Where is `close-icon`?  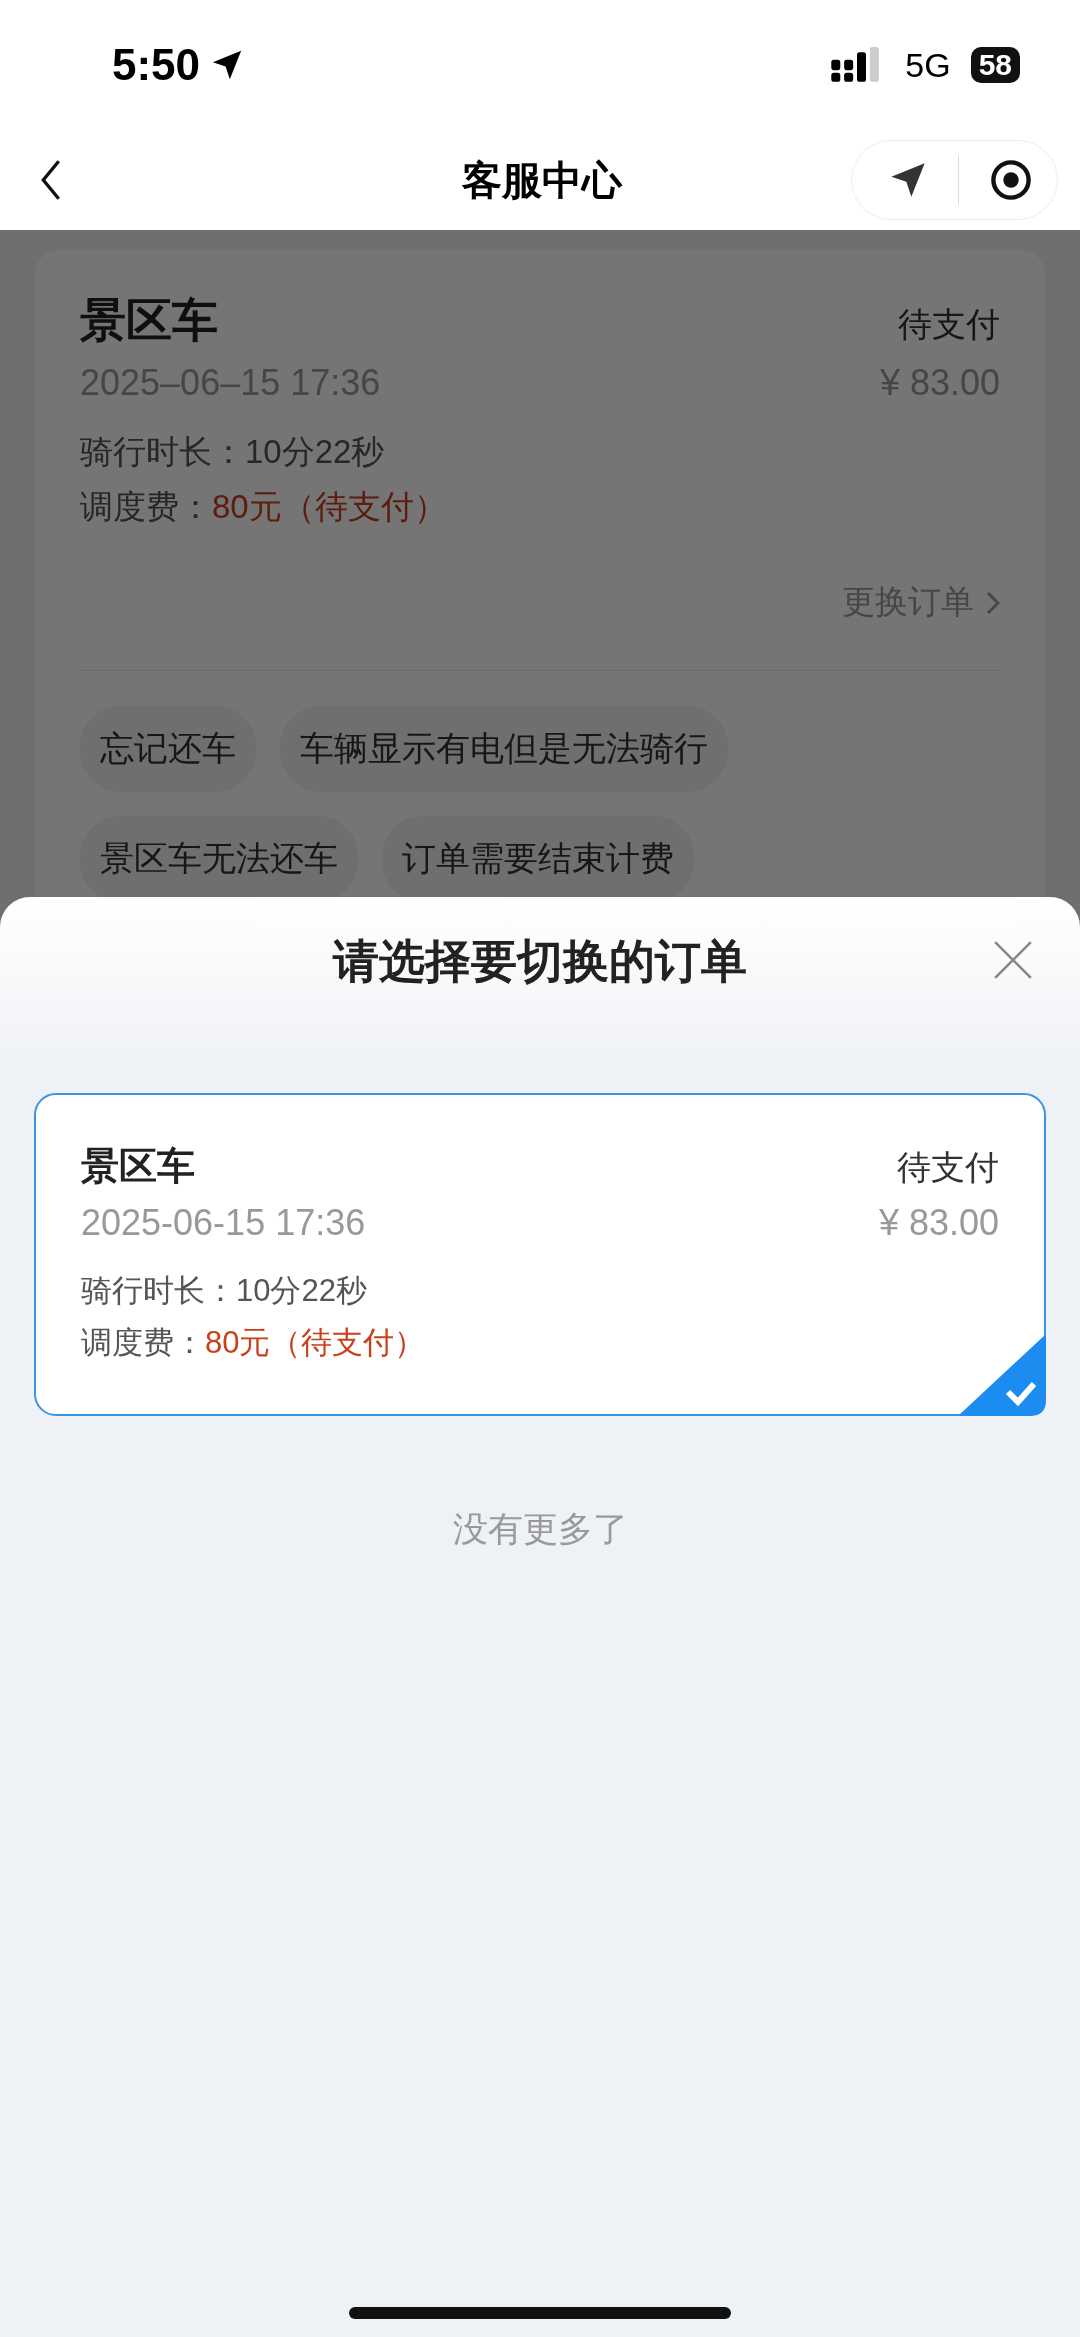
close-icon is located at coordinates (1013, 960).